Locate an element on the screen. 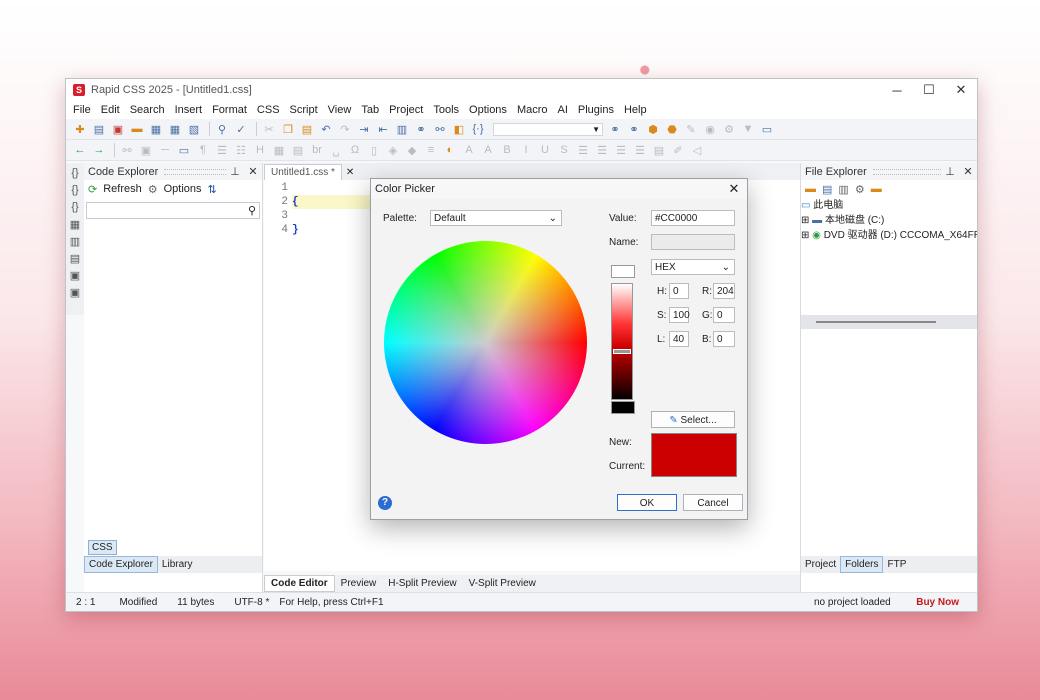  link-icon: ⚯ is located at coordinates (127, 150).